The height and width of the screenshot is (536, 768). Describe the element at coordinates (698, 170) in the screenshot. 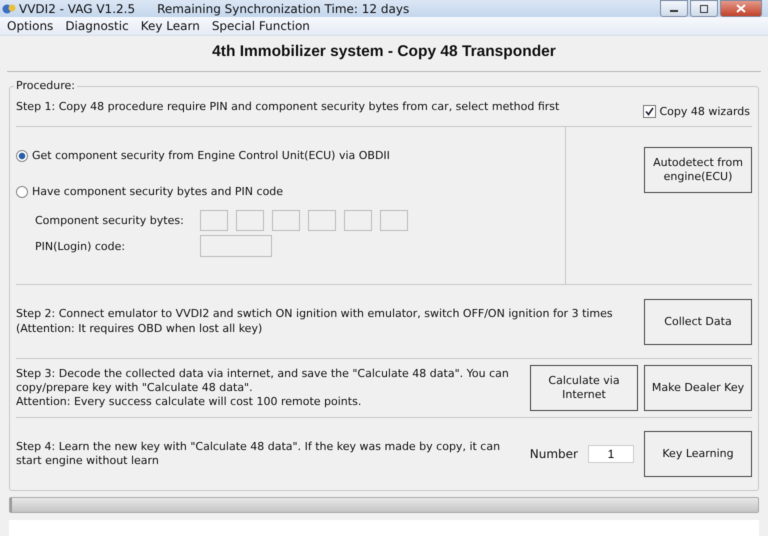

I see `autodetect-button: Autodetect from engine(ECU)` at that location.